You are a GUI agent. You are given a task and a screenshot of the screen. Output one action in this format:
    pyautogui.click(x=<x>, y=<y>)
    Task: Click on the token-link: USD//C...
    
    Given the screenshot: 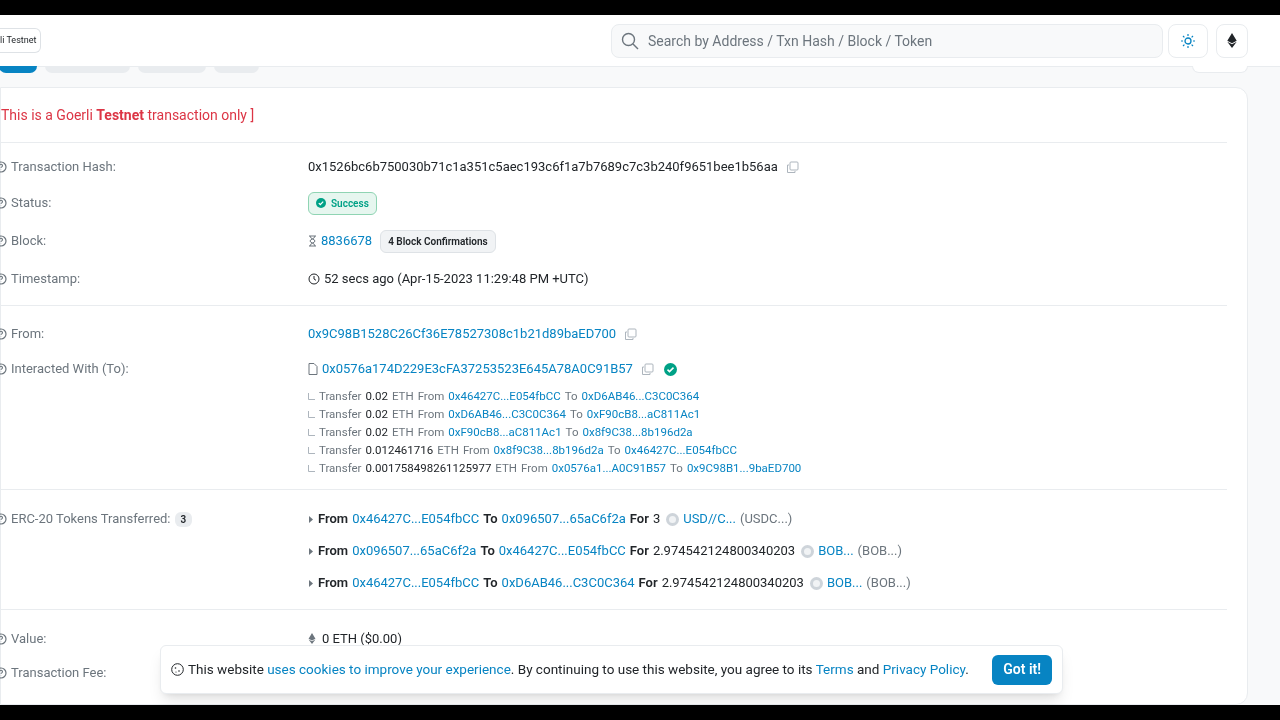 What is the action you would take?
    pyautogui.click(x=709, y=519)
    